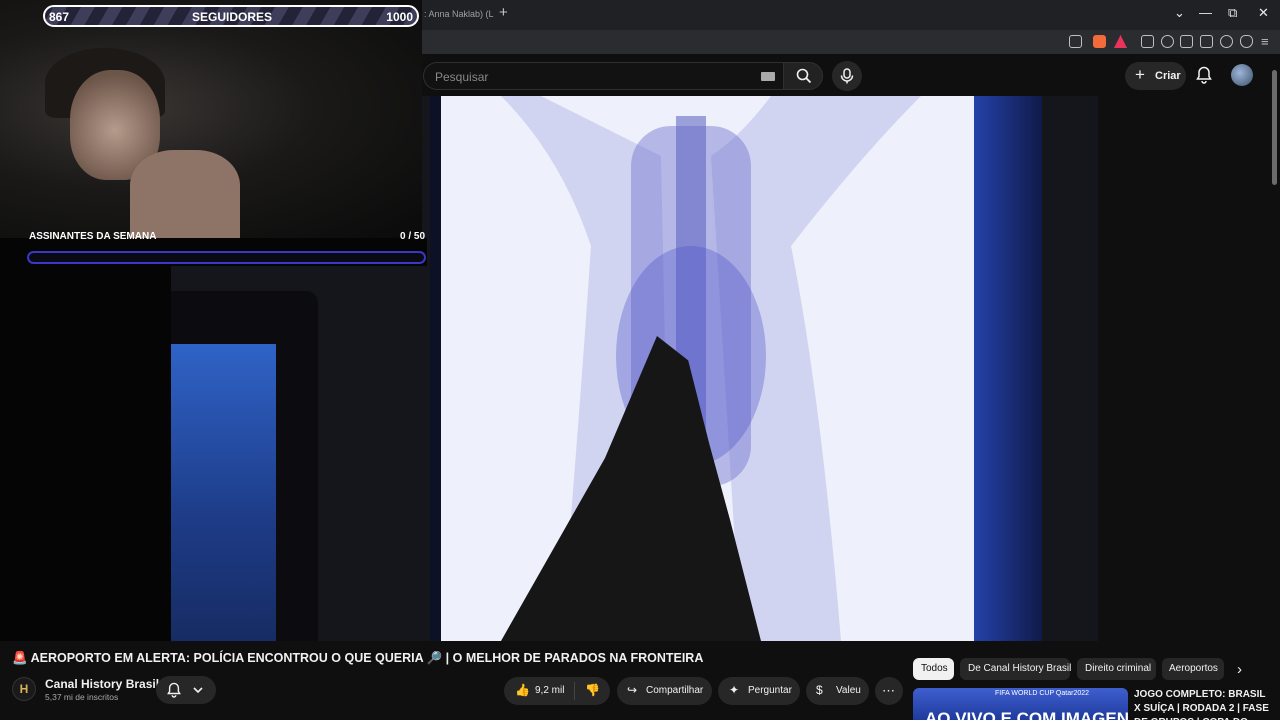  I want to click on chip-channel: De Canal History Brasil, so click(1016, 669).